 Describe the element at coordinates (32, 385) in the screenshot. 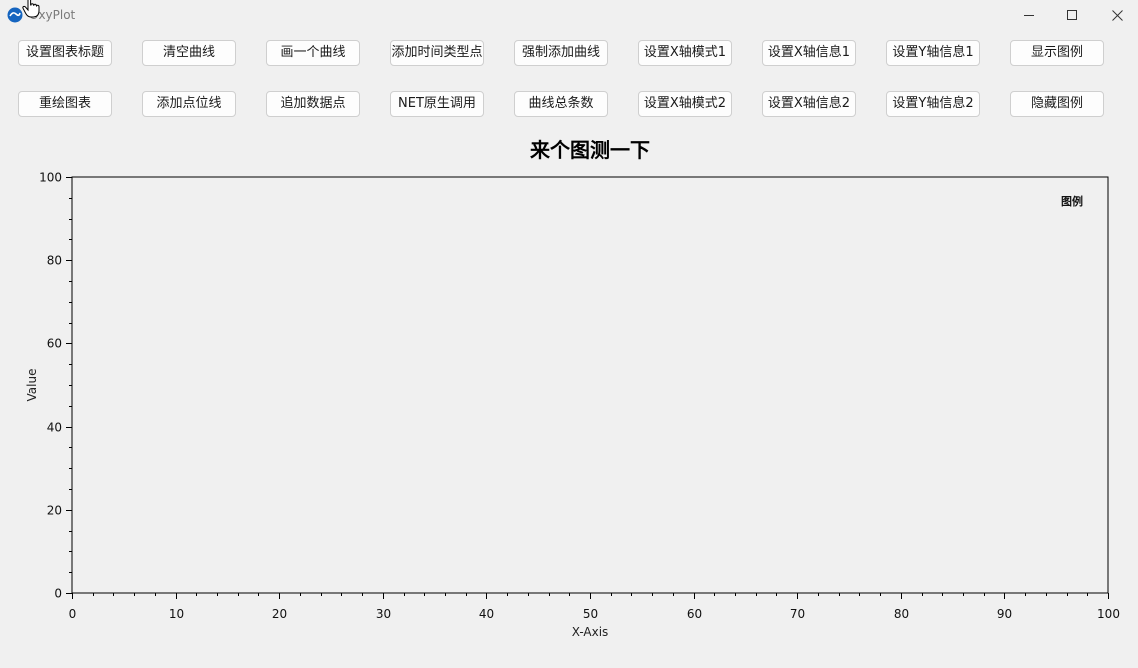

I see `y-axis-title: Value` at that location.